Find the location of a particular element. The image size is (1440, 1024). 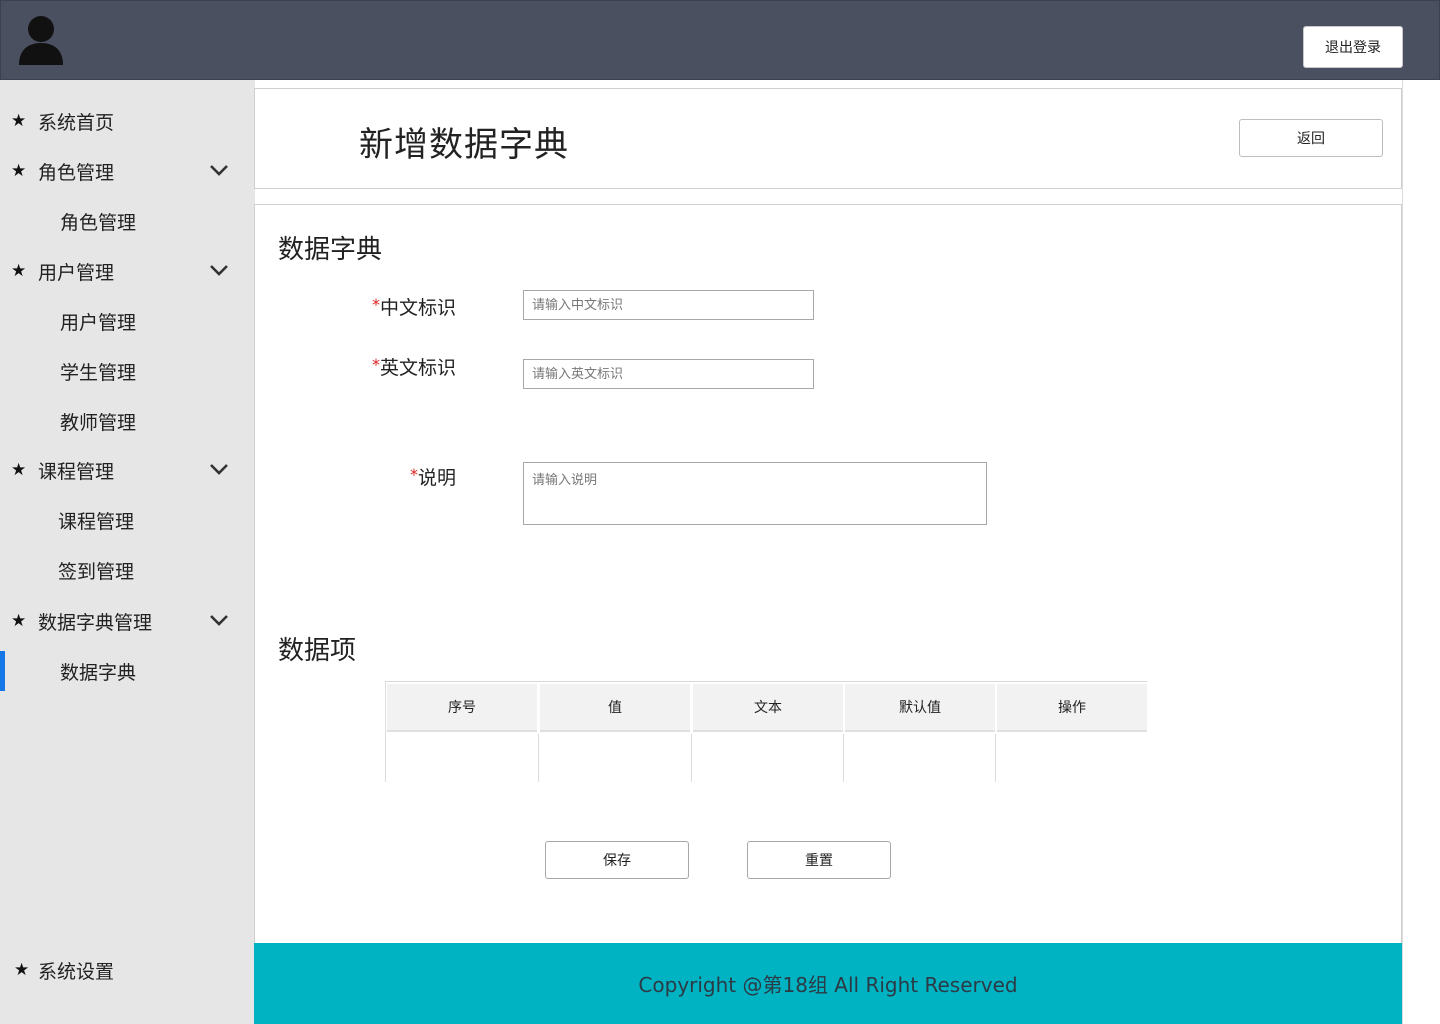

sidebar-item-settings: ★ 系统设置 is located at coordinates (127, 970).